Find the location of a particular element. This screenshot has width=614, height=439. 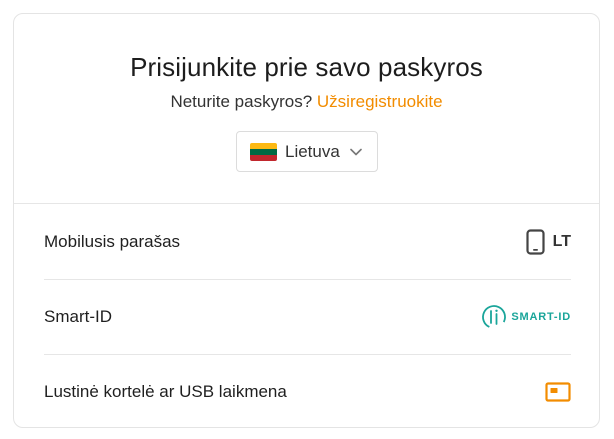

login-method-badge is located at coordinates (558, 392).